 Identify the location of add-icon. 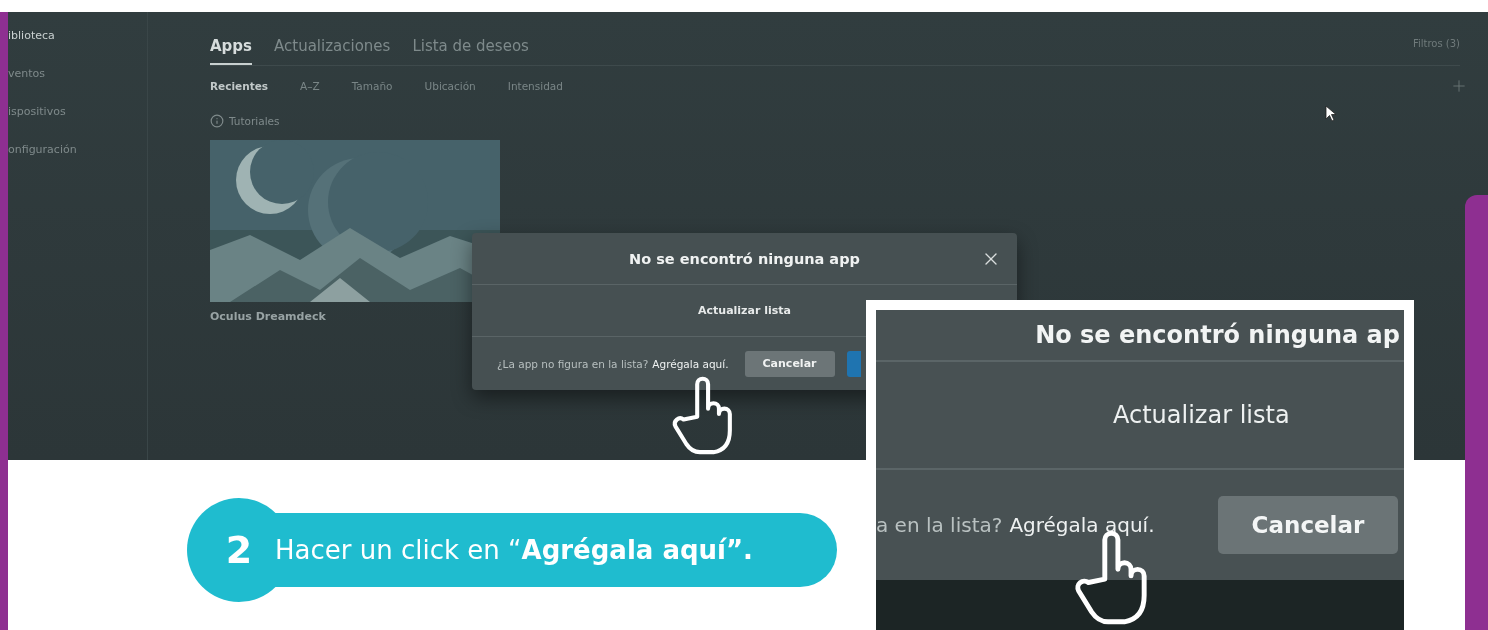
(1459, 86).